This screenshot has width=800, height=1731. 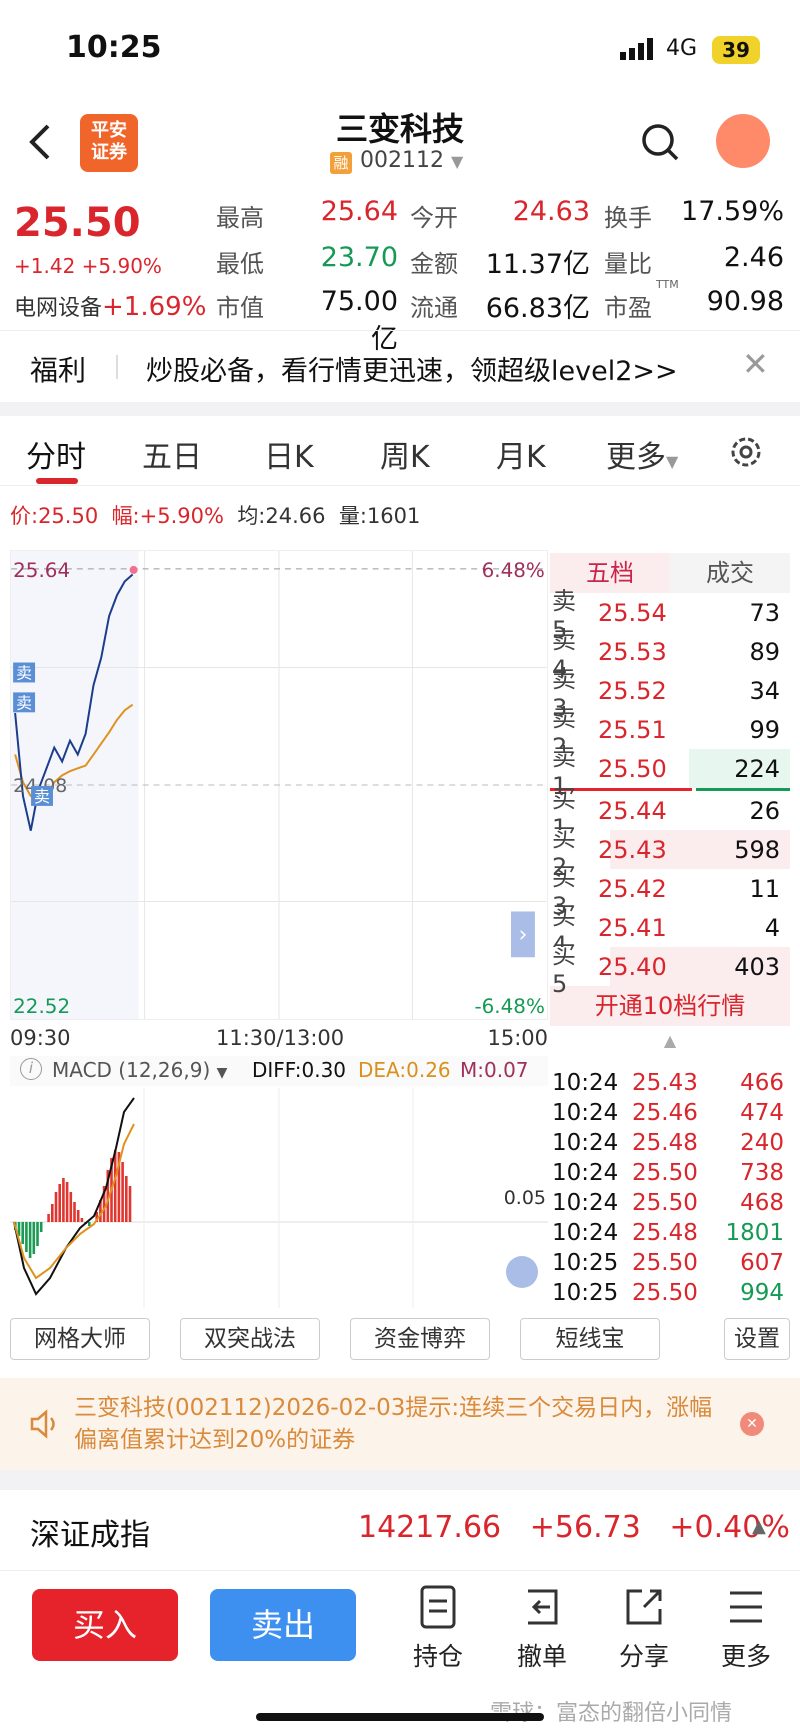 I want to click on macd-chart: 0.05, so click(x=279, y=1198).